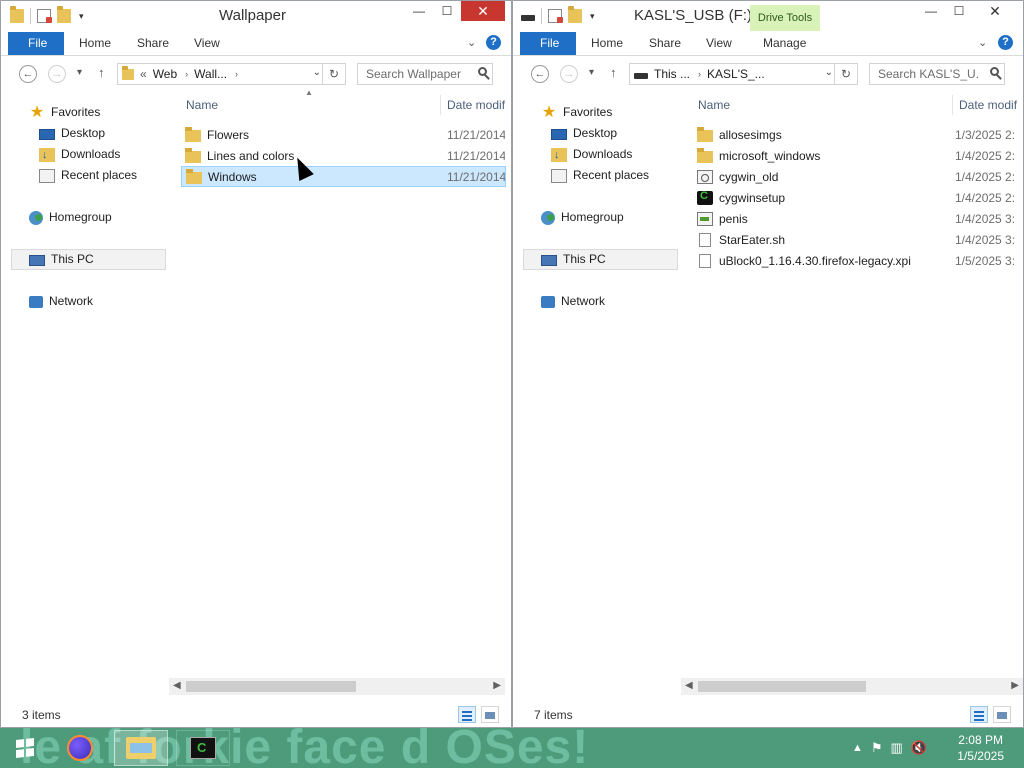  What do you see at coordinates (231, 74) in the screenshot?
I see `address-bar: « Web › Wall... › ⌄ ↻` at bounding box center [231, 74].